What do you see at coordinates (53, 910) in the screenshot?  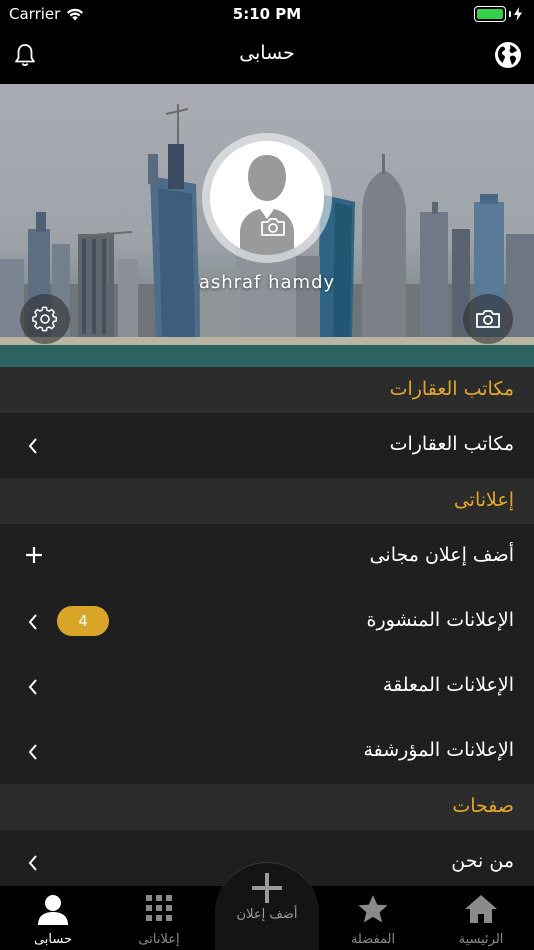 I see `person-icon` at bounding box center [53, 910].